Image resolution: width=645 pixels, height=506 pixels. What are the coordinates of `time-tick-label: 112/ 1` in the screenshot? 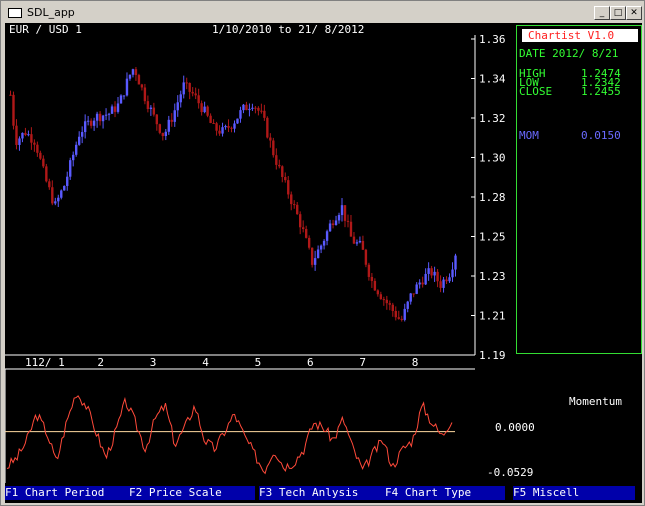 It's located at (45, 362).